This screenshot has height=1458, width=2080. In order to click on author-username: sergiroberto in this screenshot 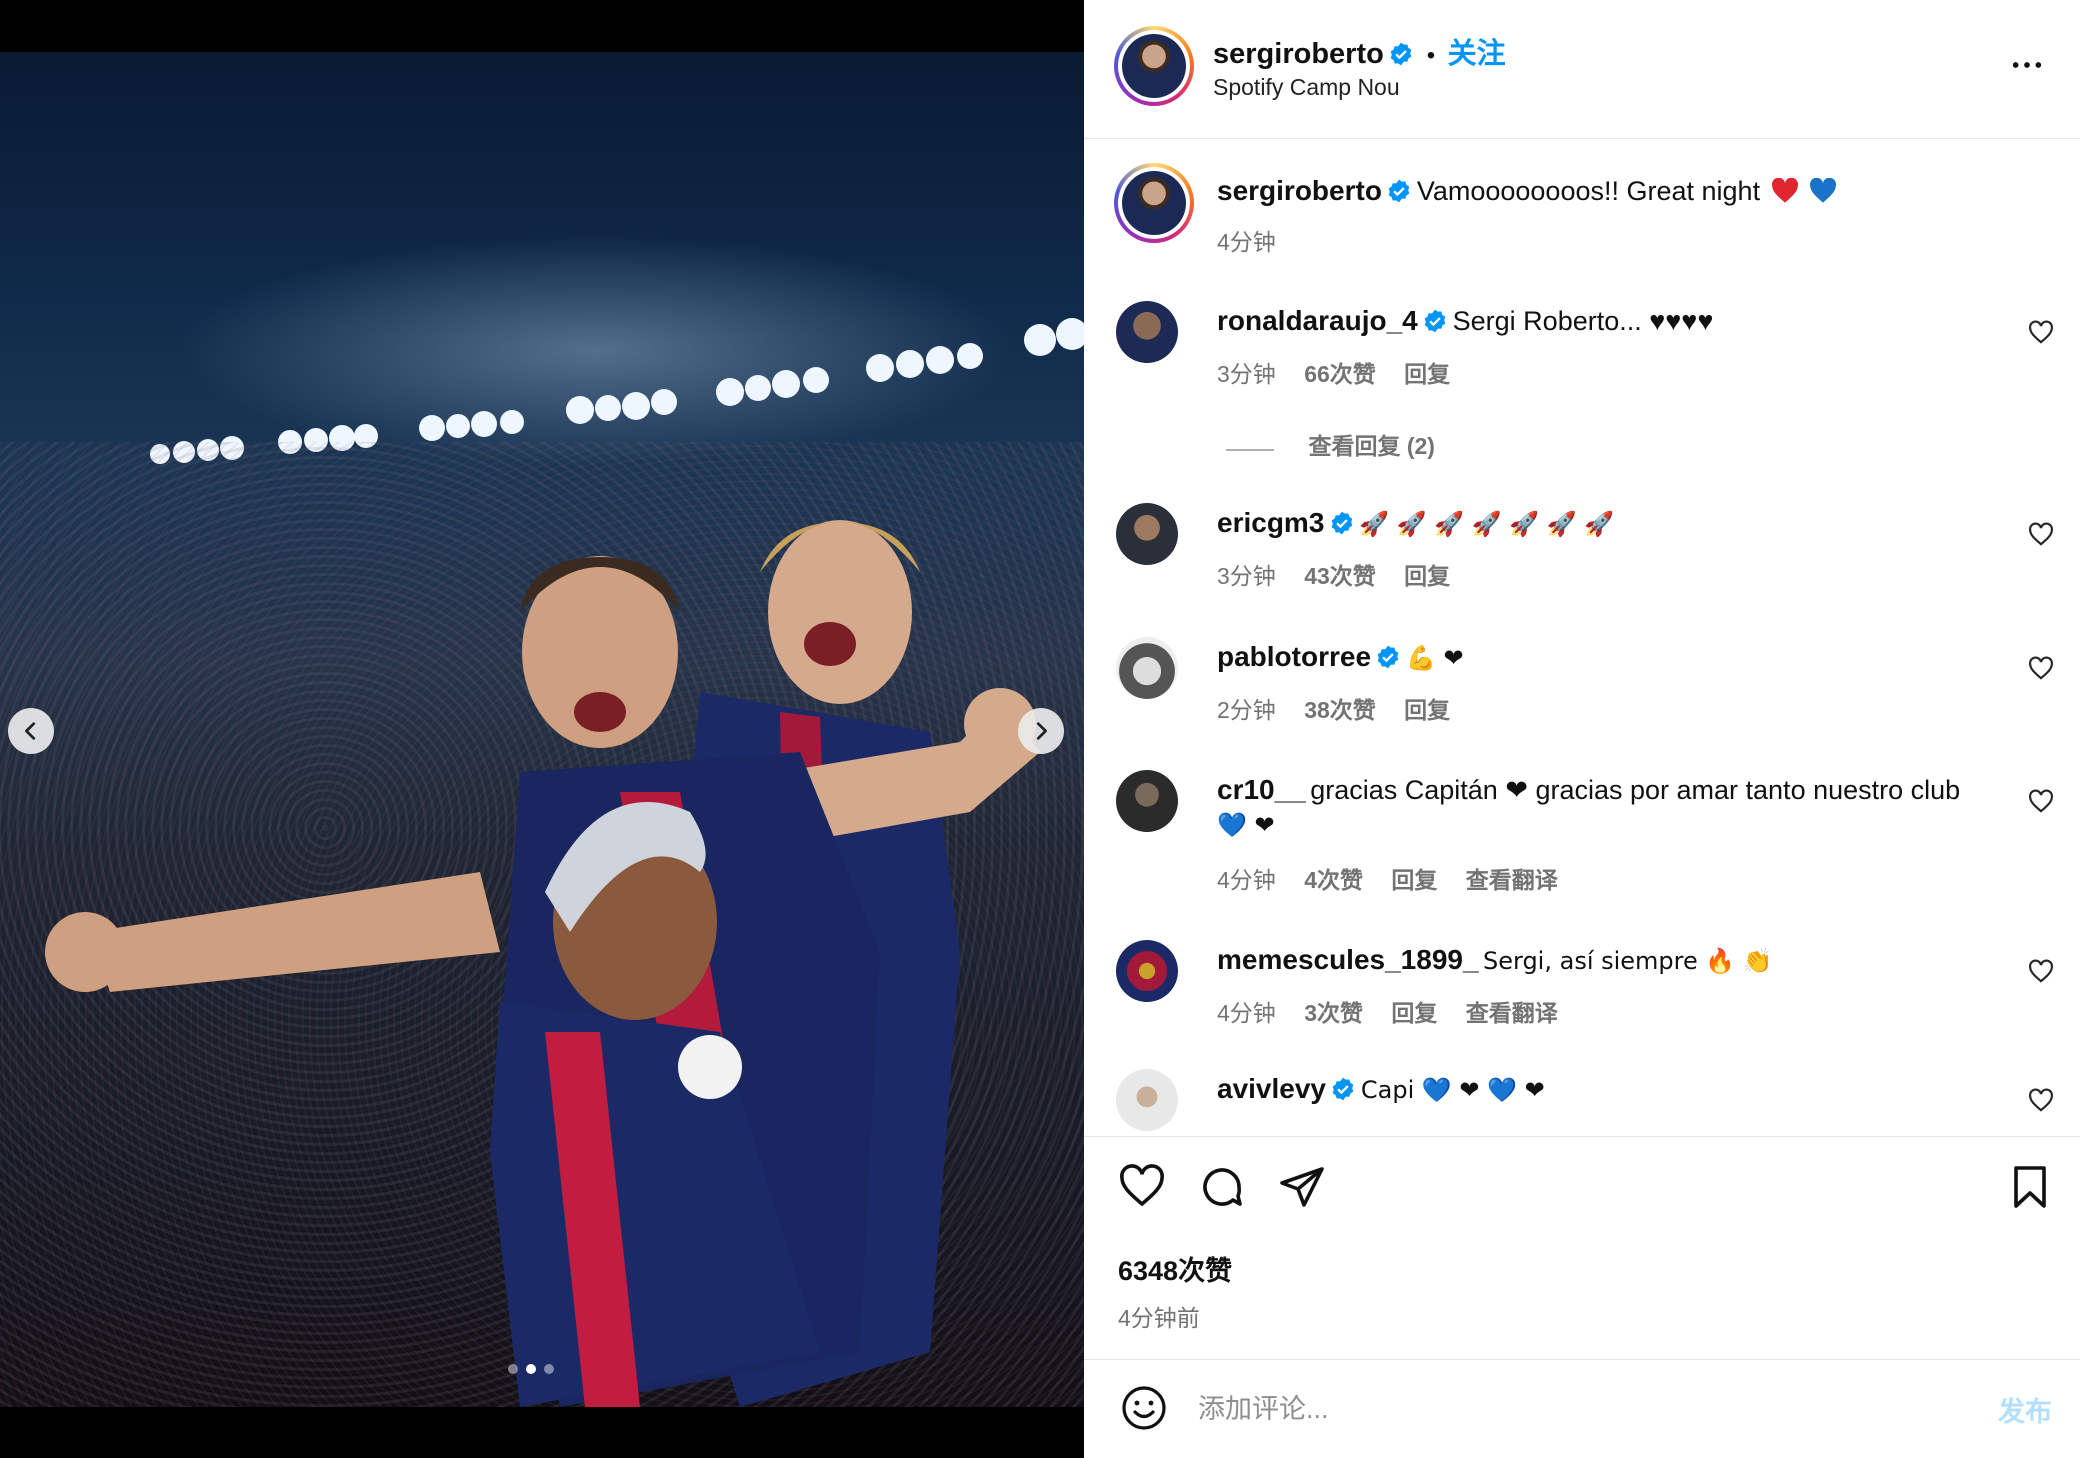, I will do `click(1298, 54)`.